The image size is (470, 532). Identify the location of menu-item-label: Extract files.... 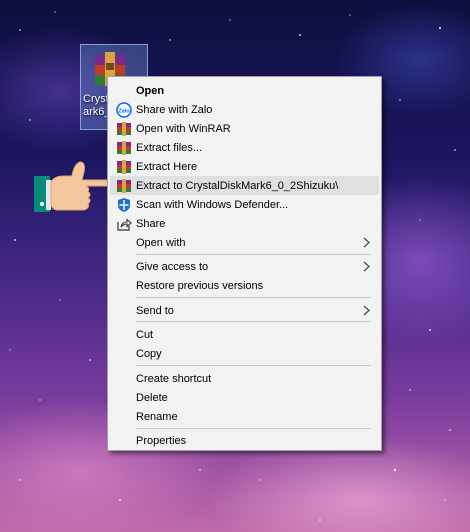
(169, 147).